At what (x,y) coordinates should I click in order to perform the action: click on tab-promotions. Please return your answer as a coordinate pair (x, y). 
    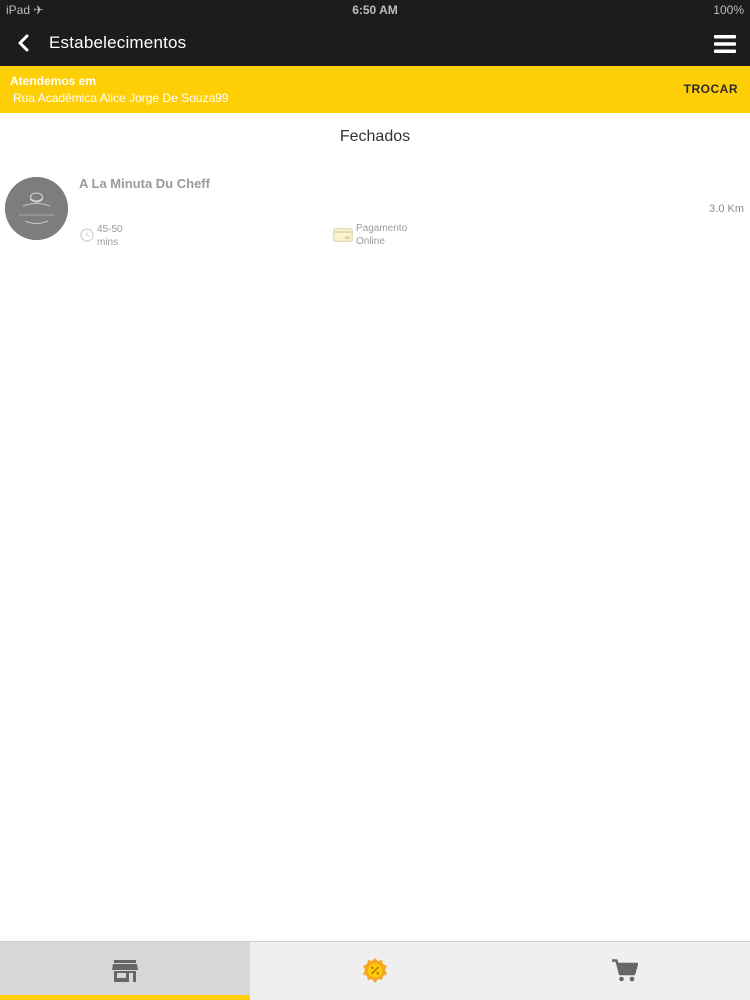
    Looking at the image, I should click on (375, 971).